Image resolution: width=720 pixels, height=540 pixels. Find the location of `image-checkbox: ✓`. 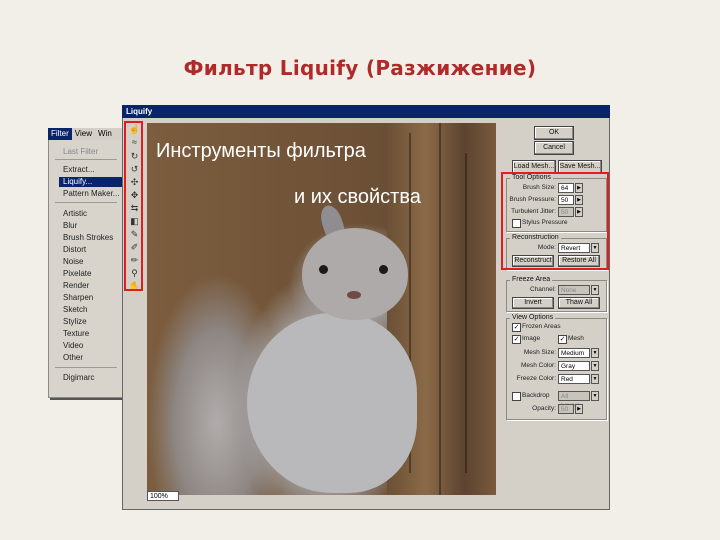

image-checkbox: ✓ is located at coordinates (516, 339).